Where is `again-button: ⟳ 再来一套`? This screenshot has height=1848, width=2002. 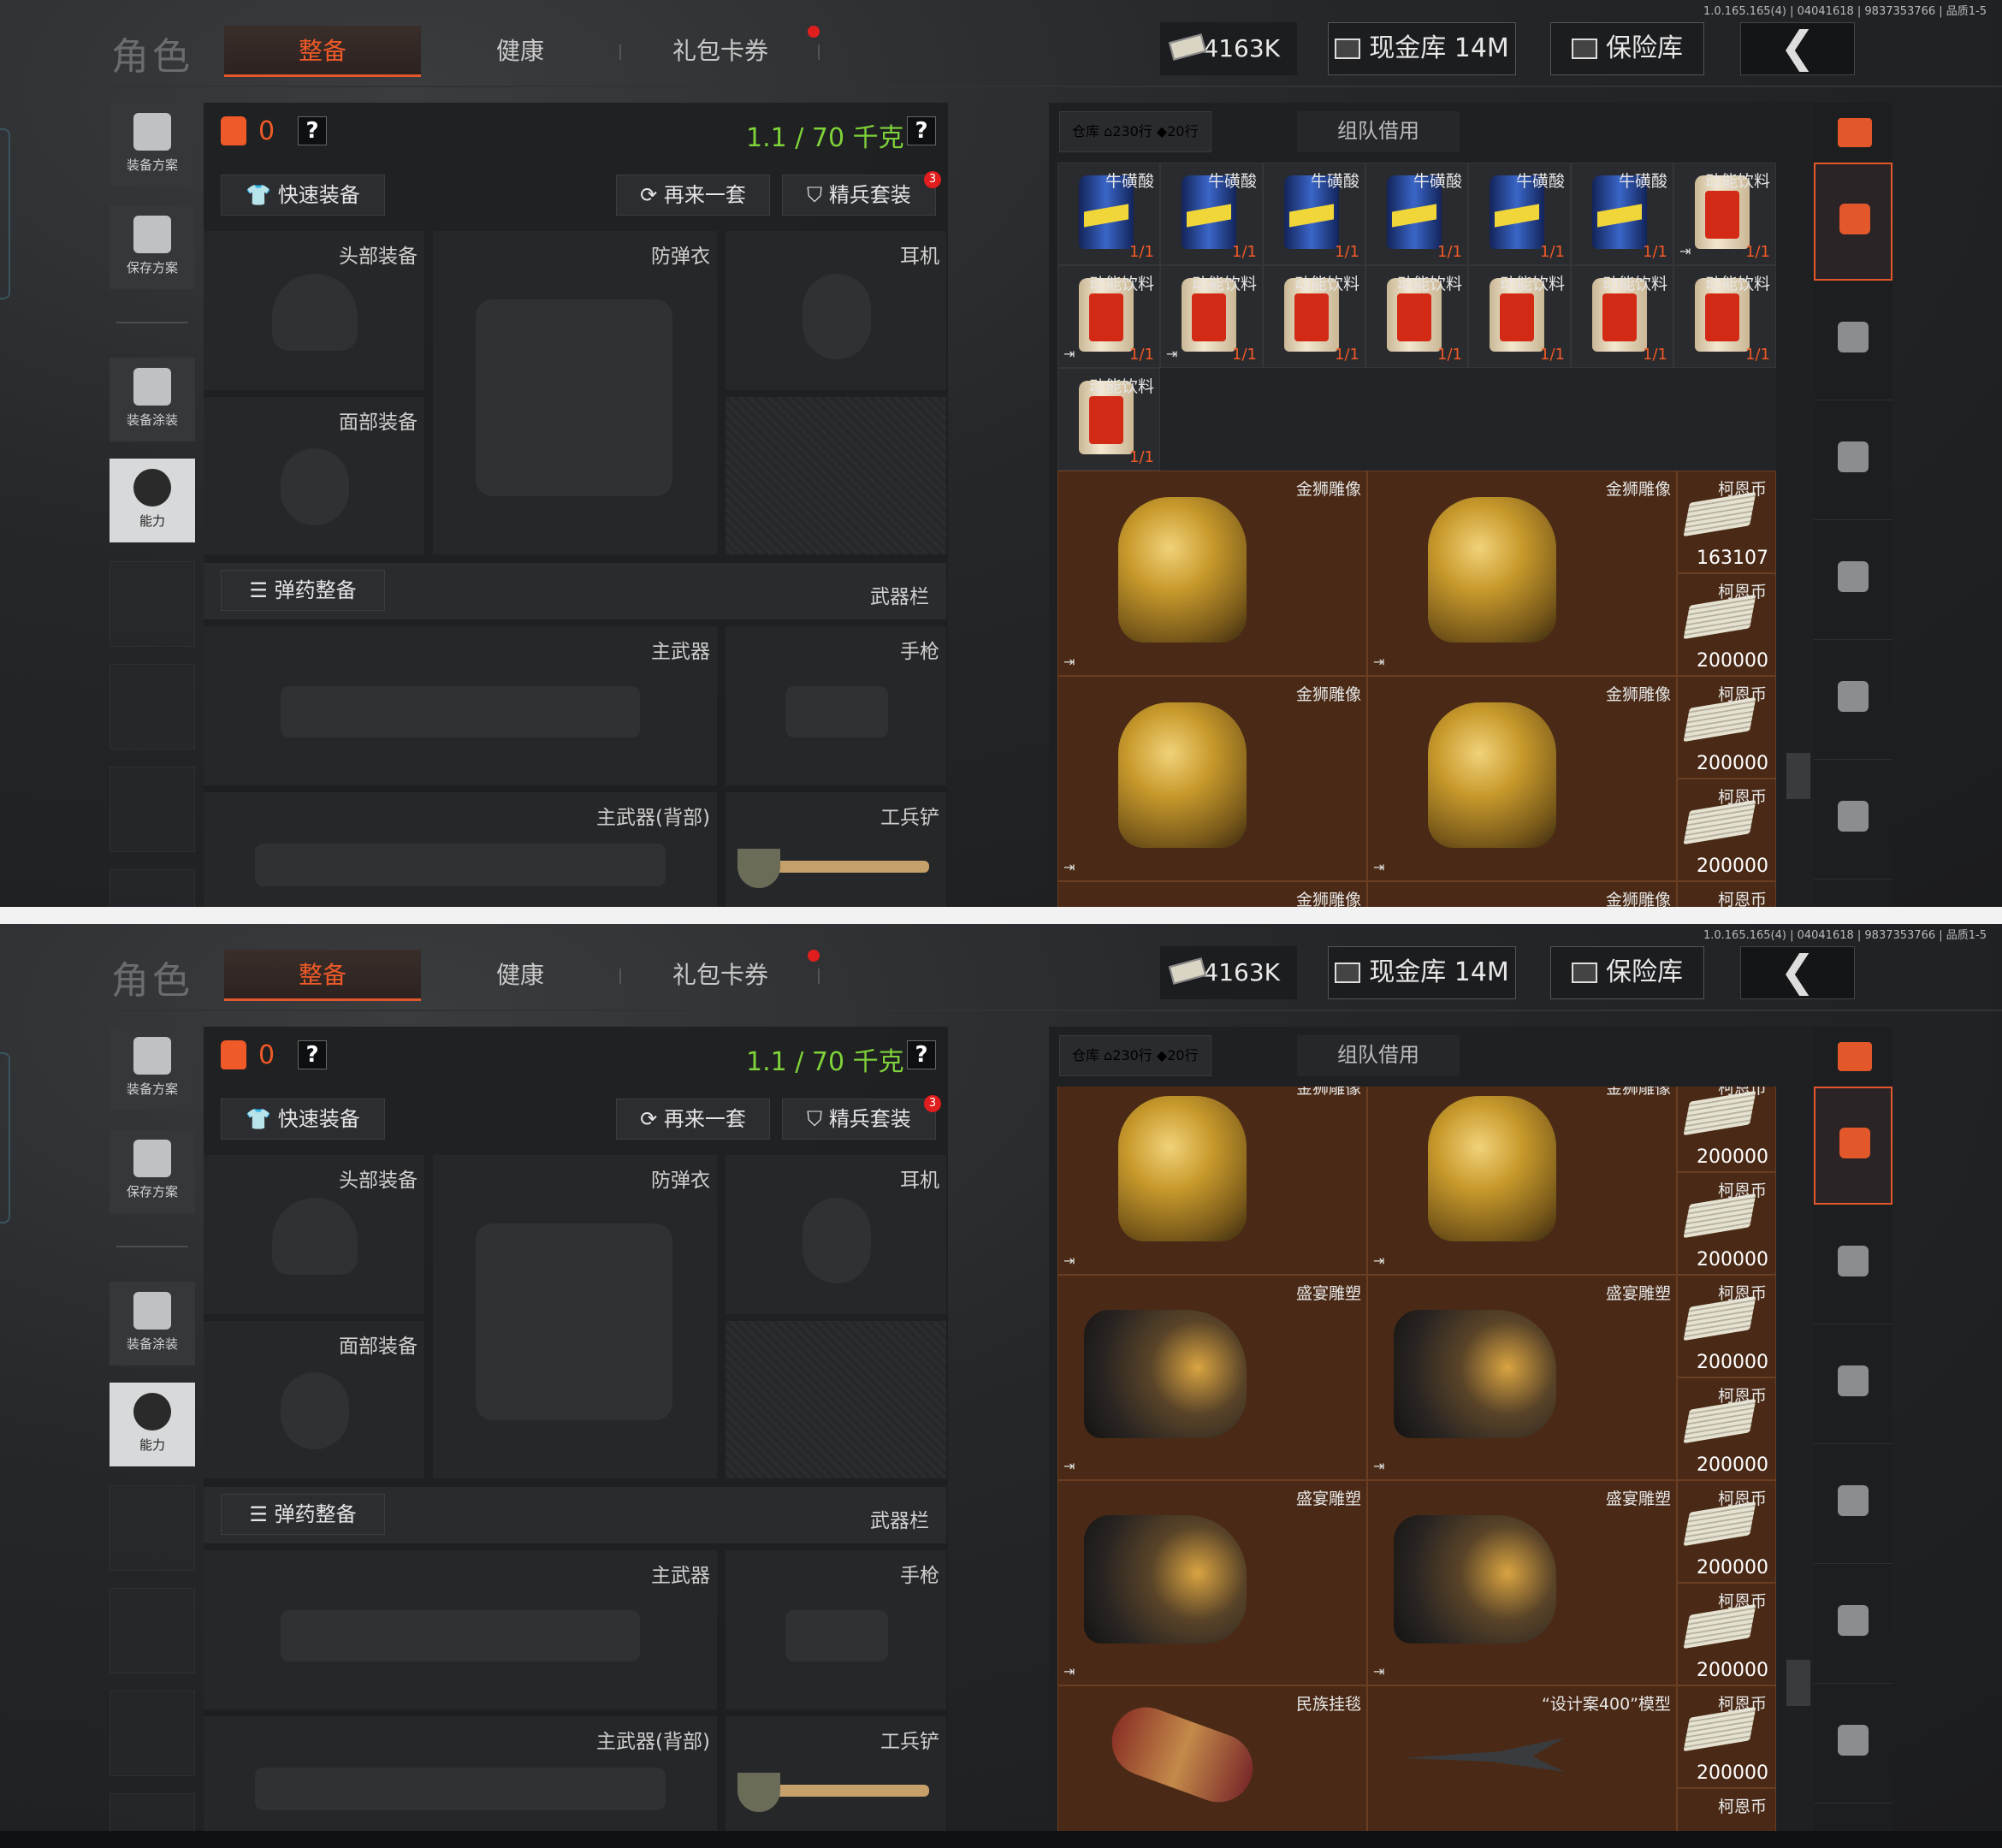 again-button: ⟳ 再来一套 is located at coordinates (693, 1119).